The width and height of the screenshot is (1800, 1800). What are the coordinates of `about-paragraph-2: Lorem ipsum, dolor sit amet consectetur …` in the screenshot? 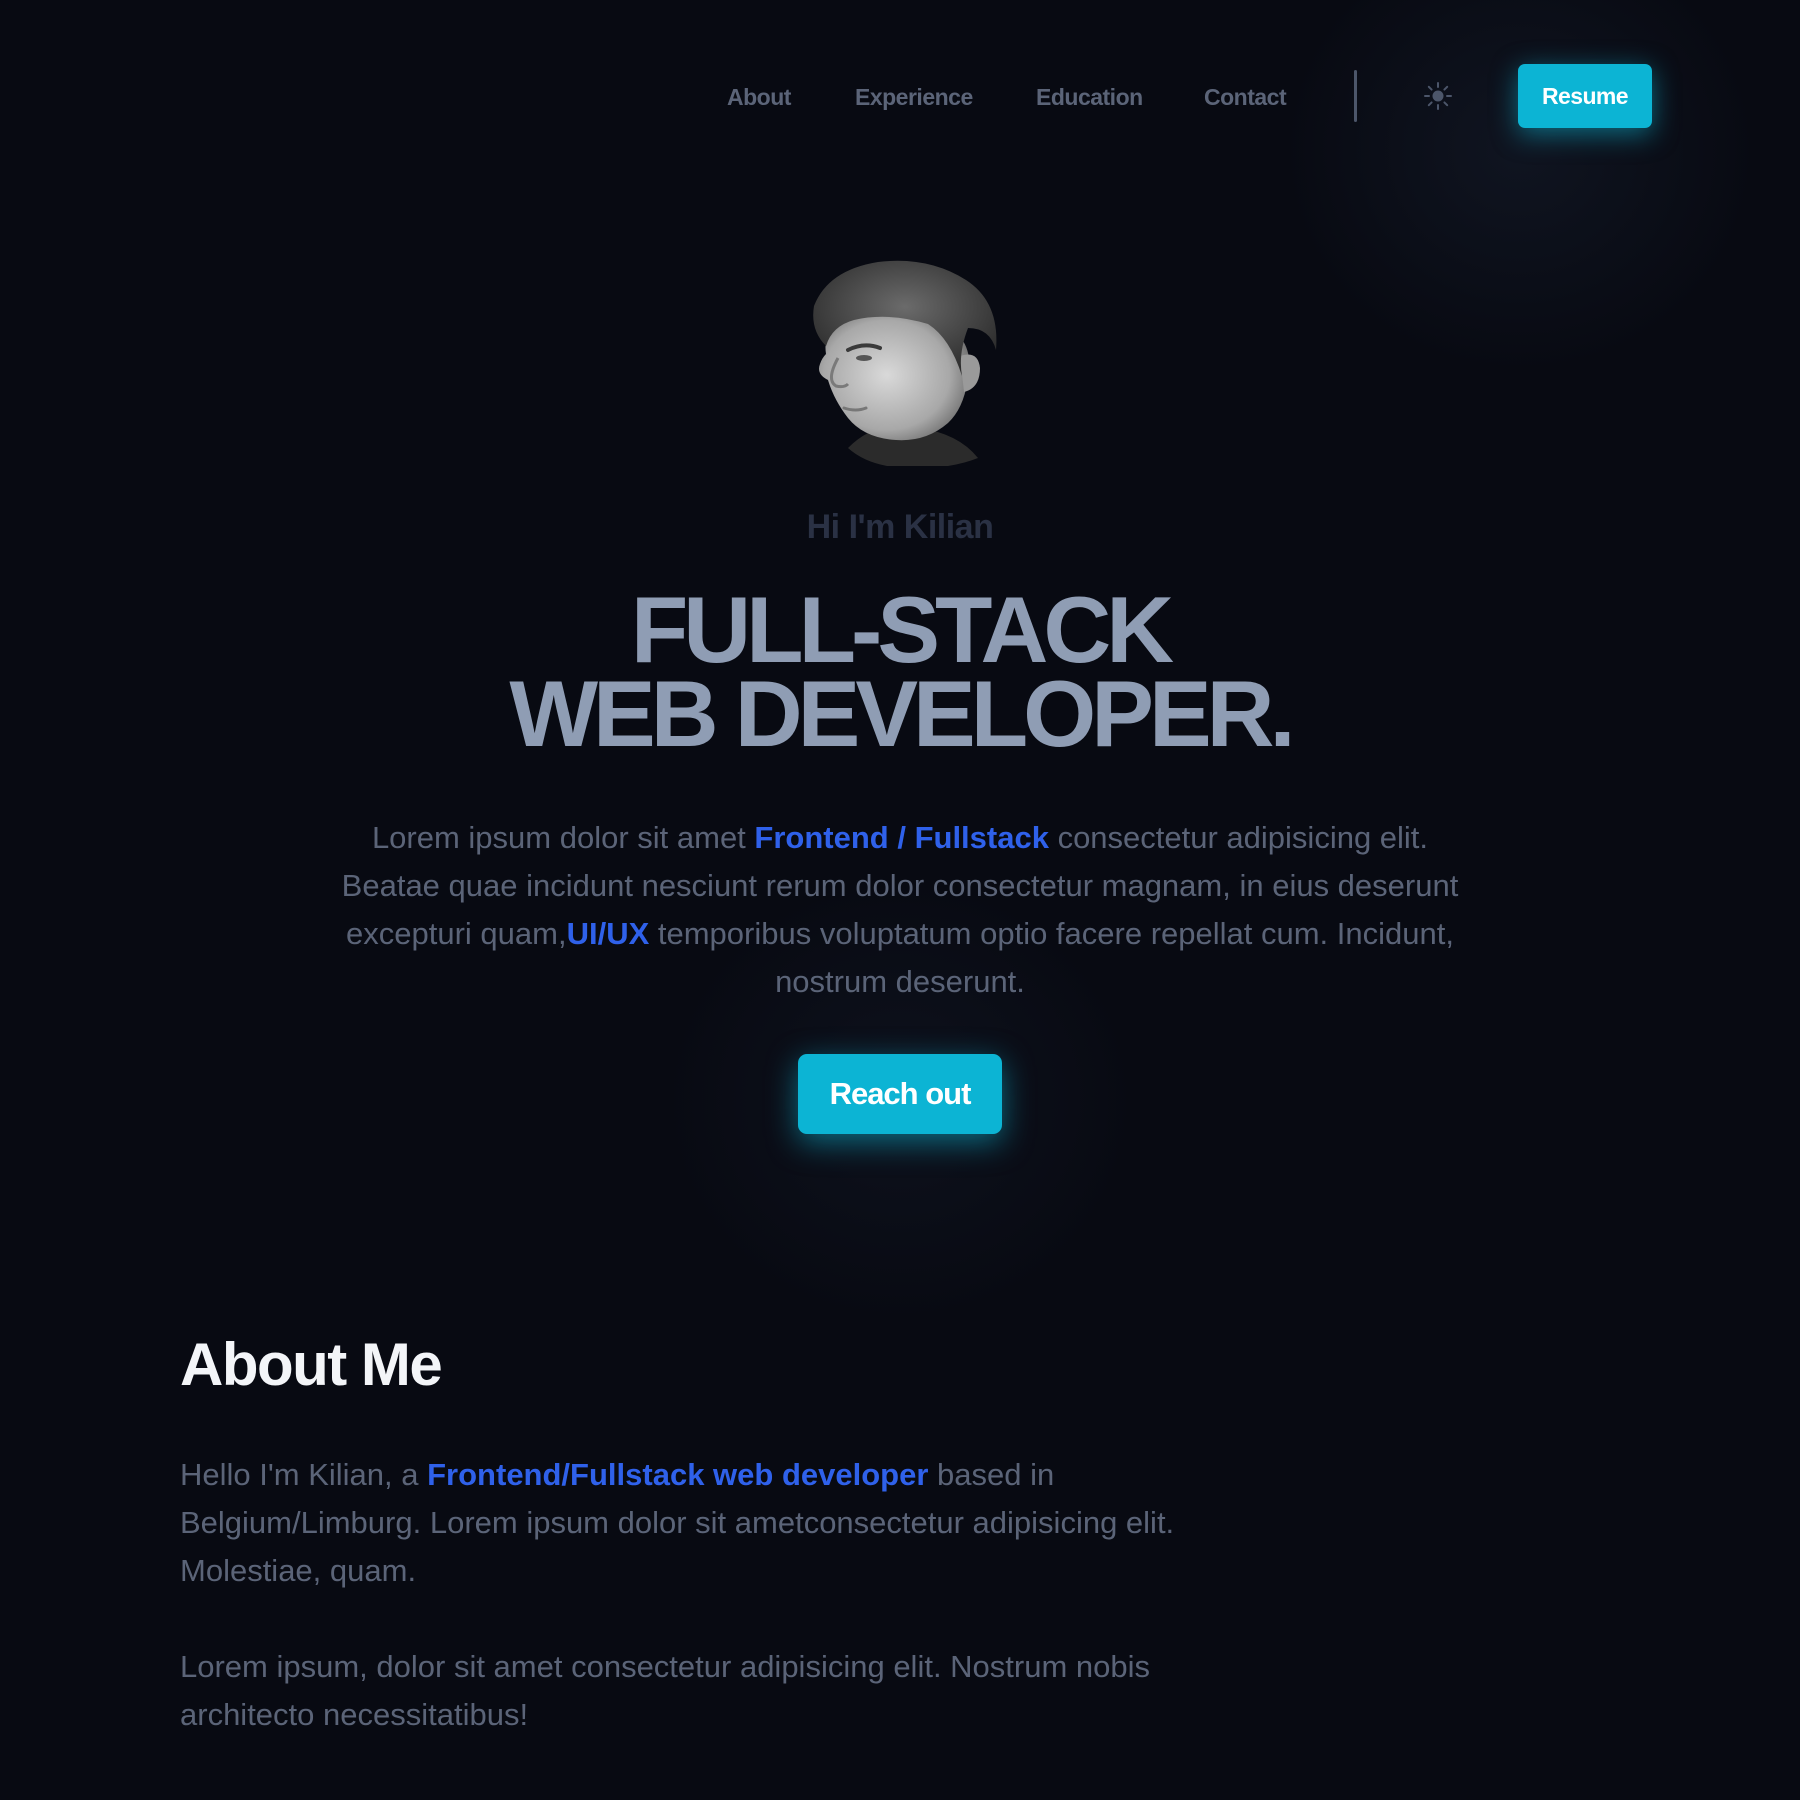 It's located at (665, 1690).